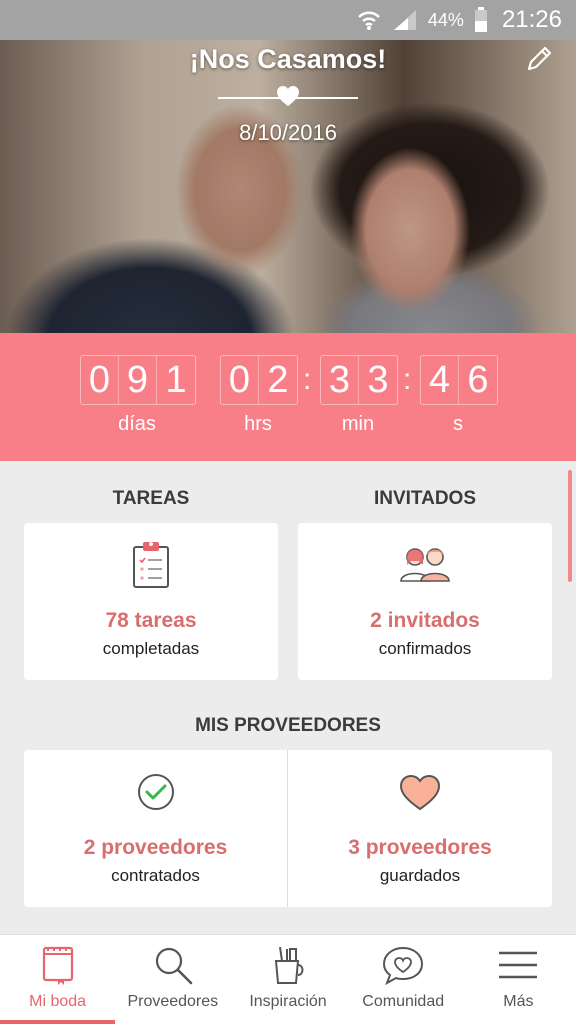 The image size is (576, 1024). I want to click on clipboard-checklist-icon, so click(151, 565).